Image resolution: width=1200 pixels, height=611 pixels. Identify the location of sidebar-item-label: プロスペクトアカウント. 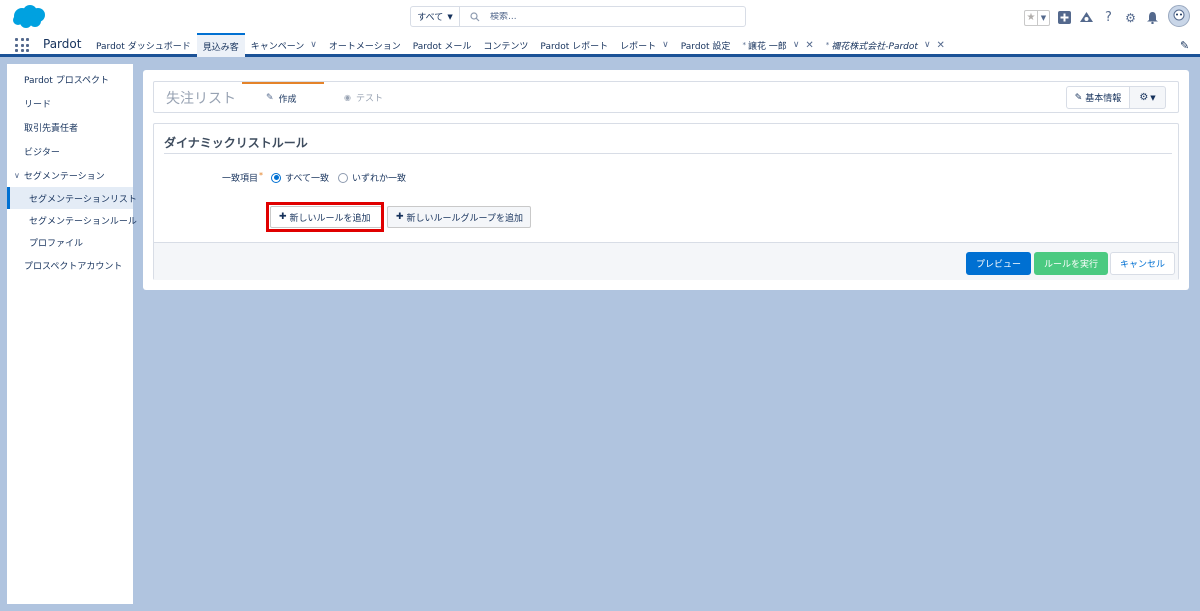
(73, 266).